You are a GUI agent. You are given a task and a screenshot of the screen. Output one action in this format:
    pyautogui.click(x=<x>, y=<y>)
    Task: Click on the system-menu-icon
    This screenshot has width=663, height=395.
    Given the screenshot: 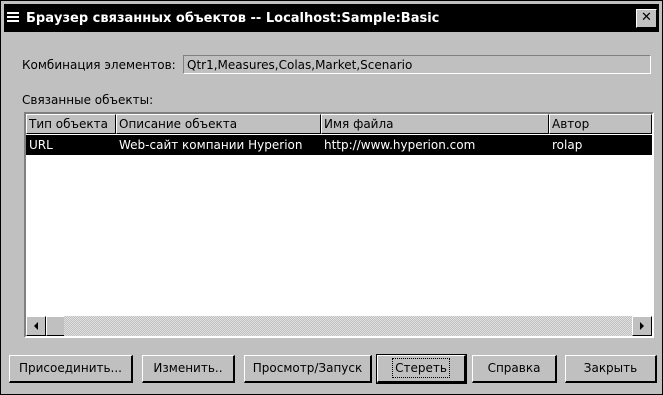 What is the action you would take?
    pyautogui.click(x=13, y=17)
    